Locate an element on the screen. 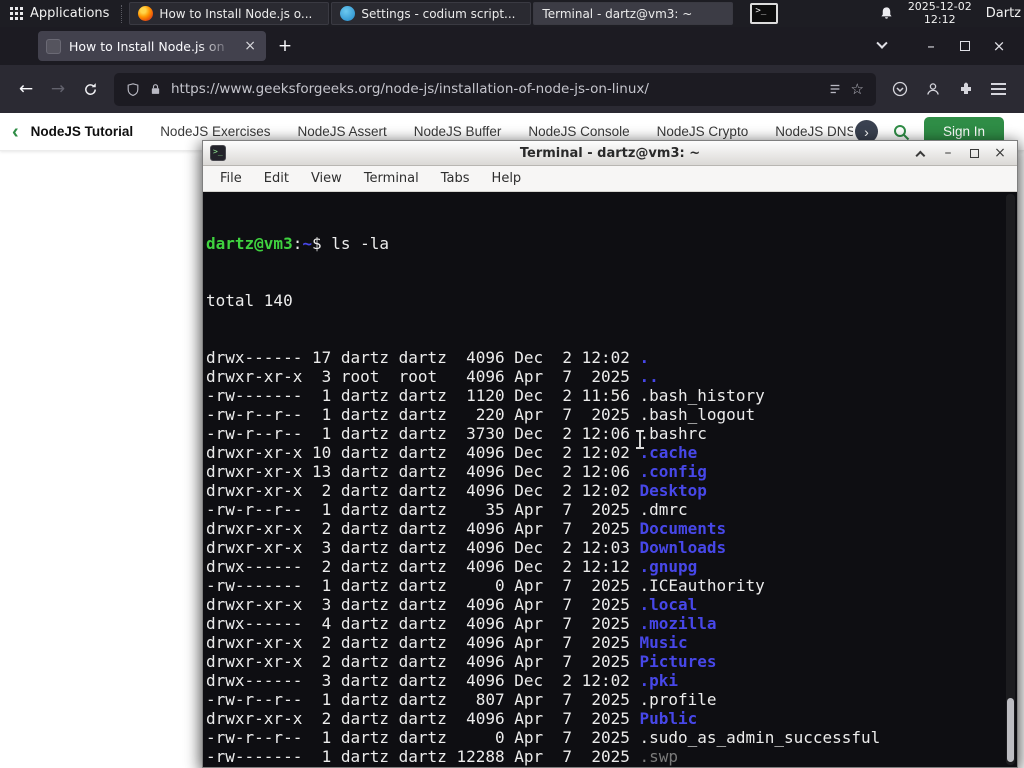  prompt-line: dartz@vm3:~$ ls -la is located at coordinates (611, 243).